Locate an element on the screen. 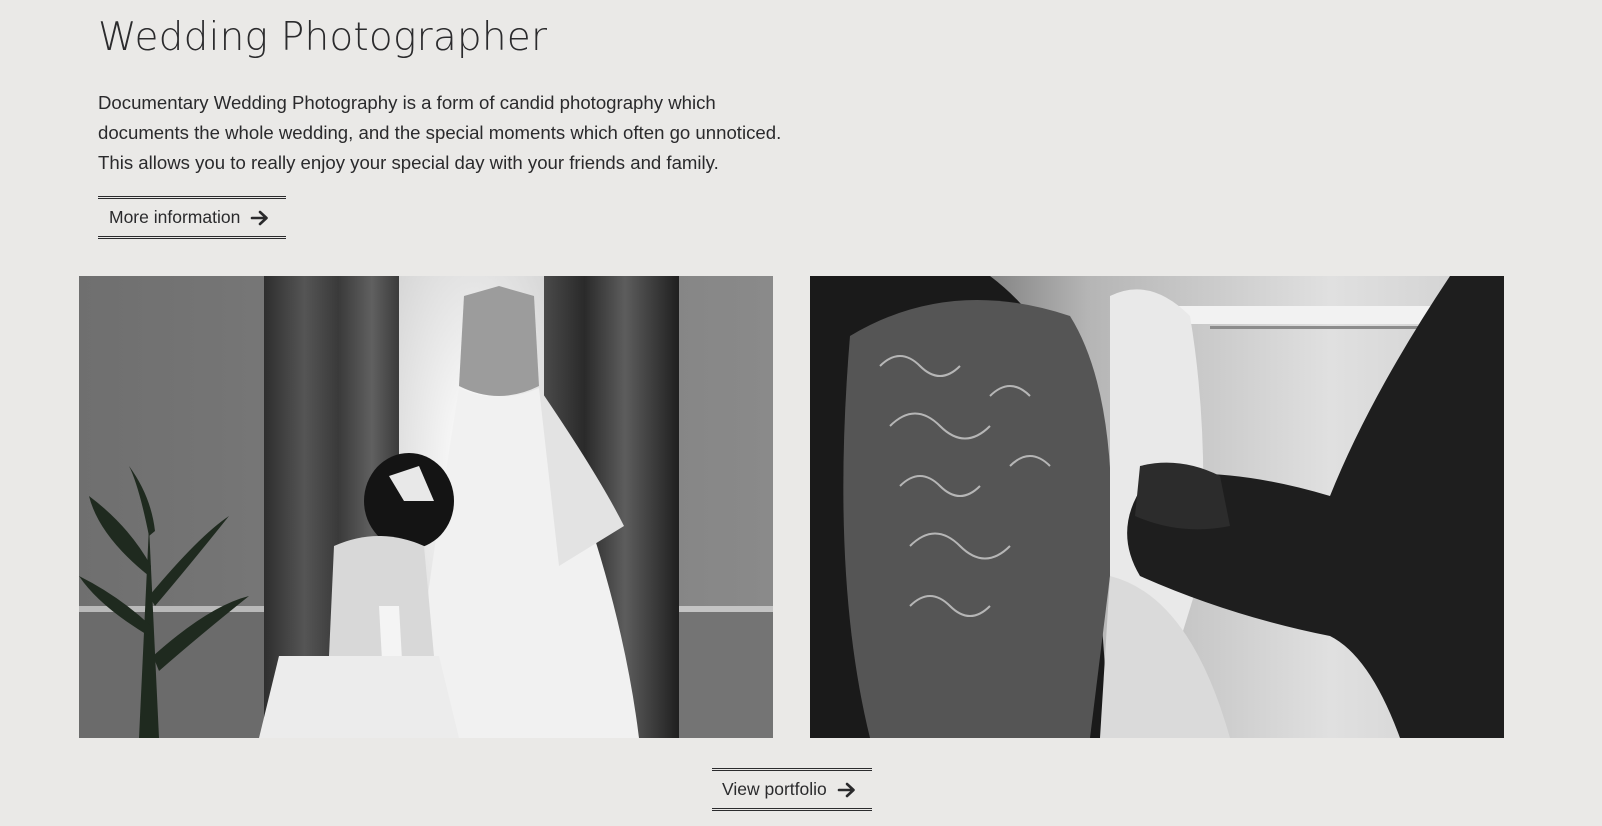 Image resolution: width=1602 pixels, height=826 pixels. page-title: Wedding Photographer is located at coordinates (323, 37).